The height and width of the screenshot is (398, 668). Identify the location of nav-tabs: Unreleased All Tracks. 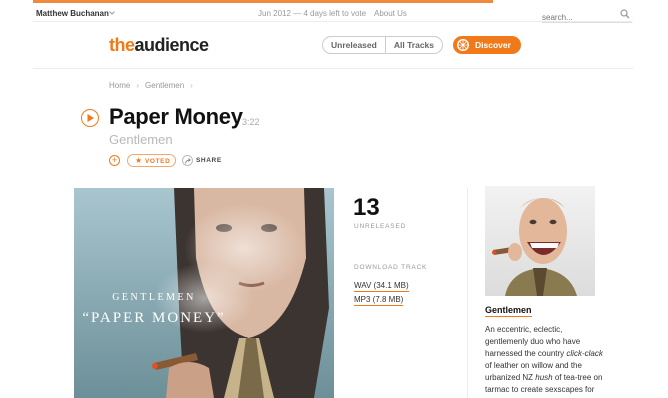
(383, 45).